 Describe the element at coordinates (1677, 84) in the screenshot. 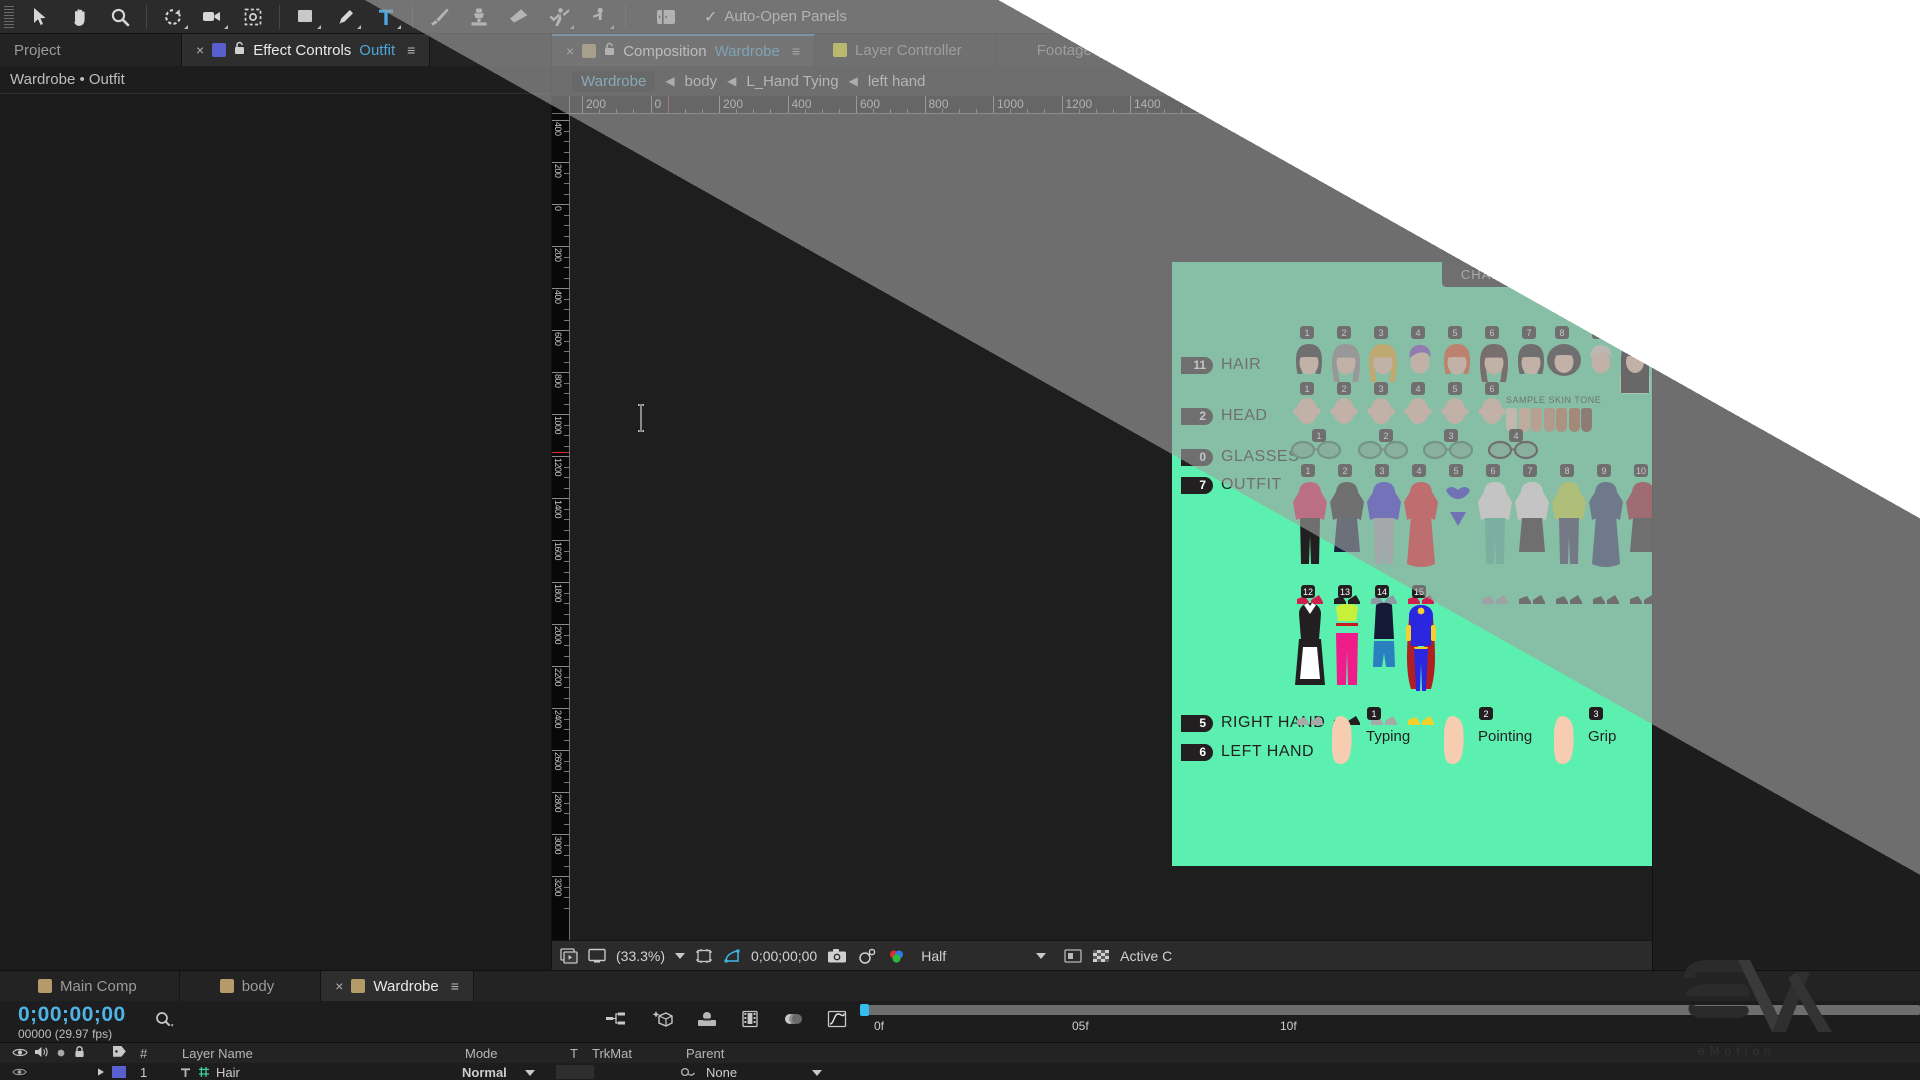

I see `first-frame-button` at that location.